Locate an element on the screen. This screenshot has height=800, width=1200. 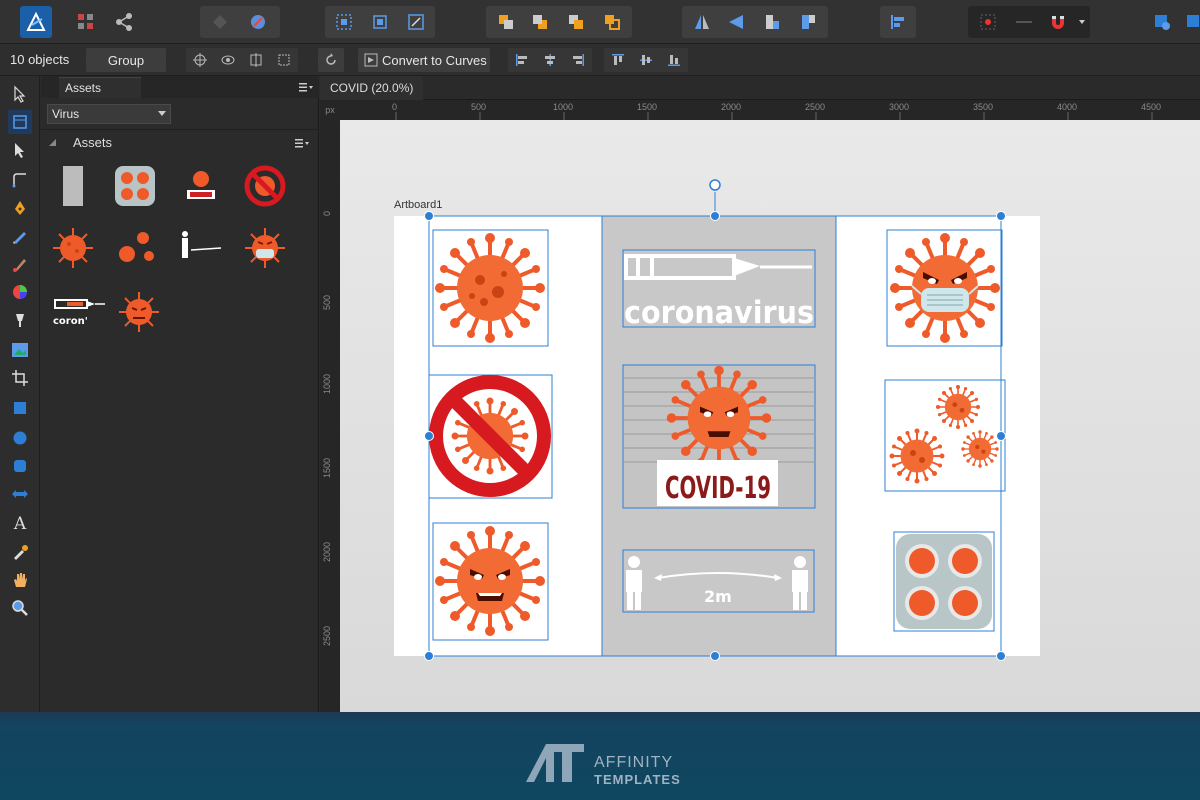
convert-to-curves-label: Convert to Curves is located at coordinates (434, 60).